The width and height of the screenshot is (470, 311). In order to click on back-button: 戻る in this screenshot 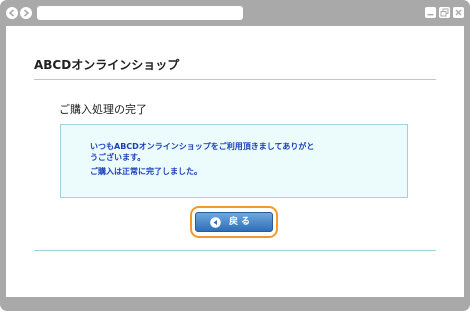, I will do `click(234, 222)`.